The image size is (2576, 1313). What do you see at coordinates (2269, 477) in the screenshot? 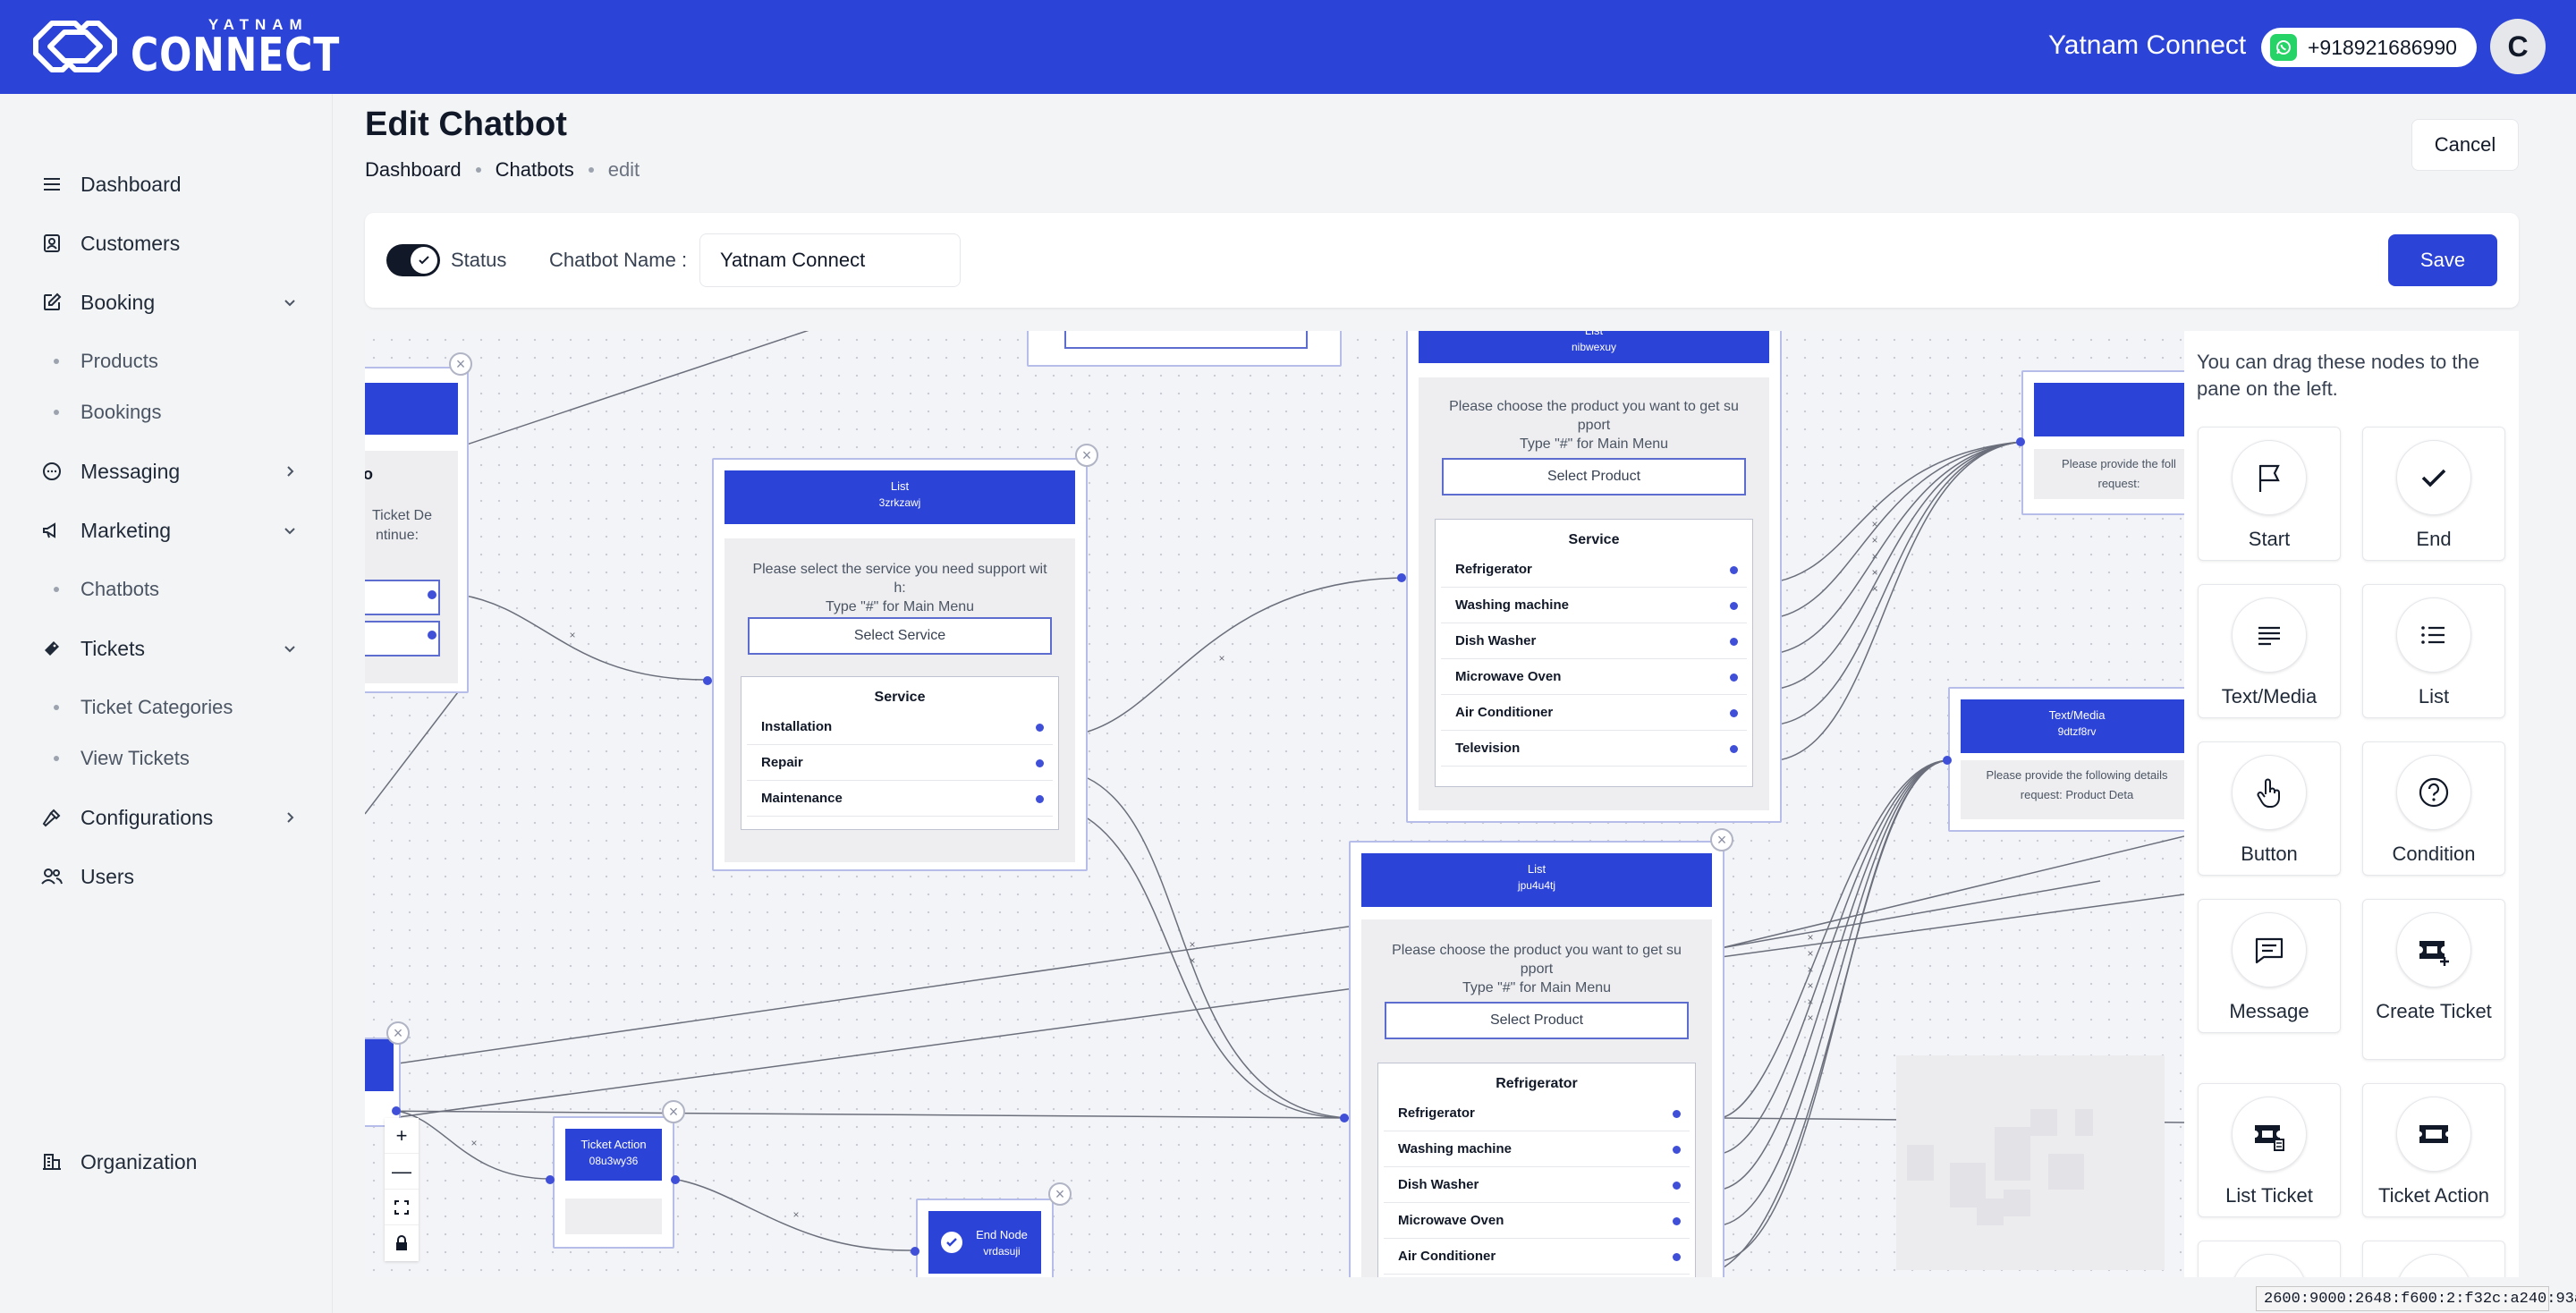
I see `flag-icon` at bounding box center [2269, 477].